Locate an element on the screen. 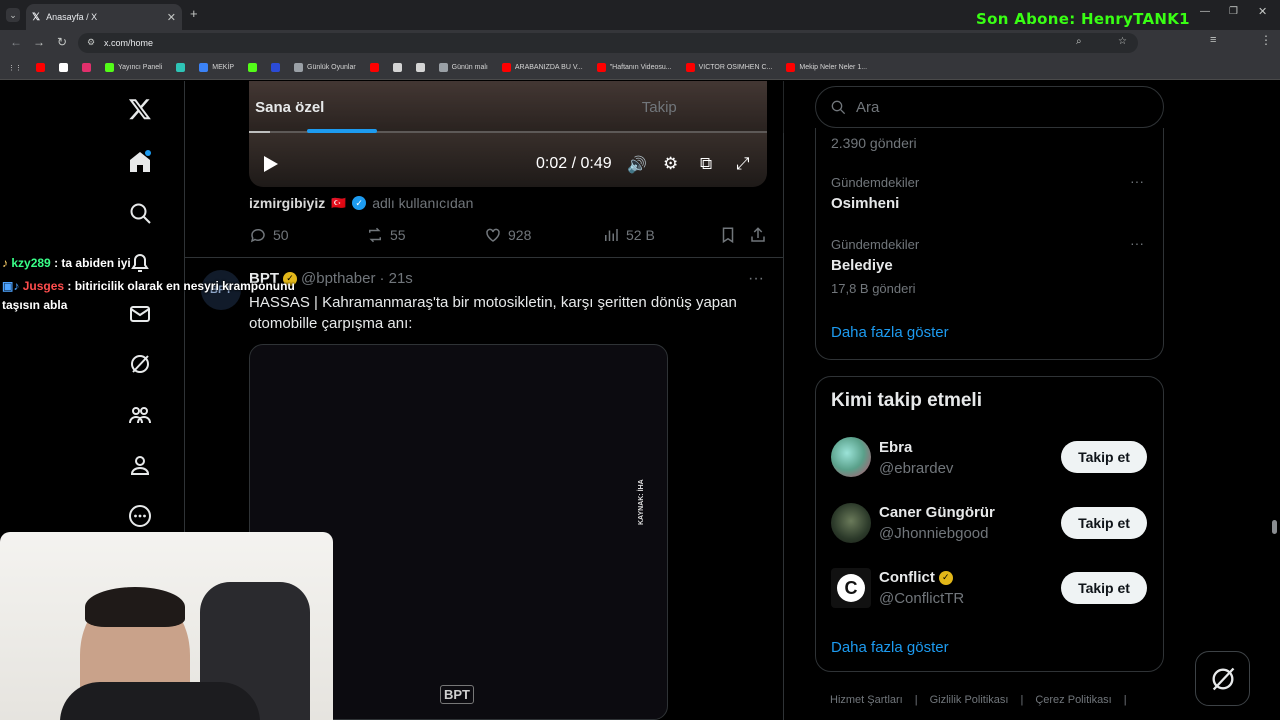 Image resolution: width=1280 pixels, height=720 pixels. trend-item: Gündemdekiler Osimheni ··· is located at coordinates (989, 196).